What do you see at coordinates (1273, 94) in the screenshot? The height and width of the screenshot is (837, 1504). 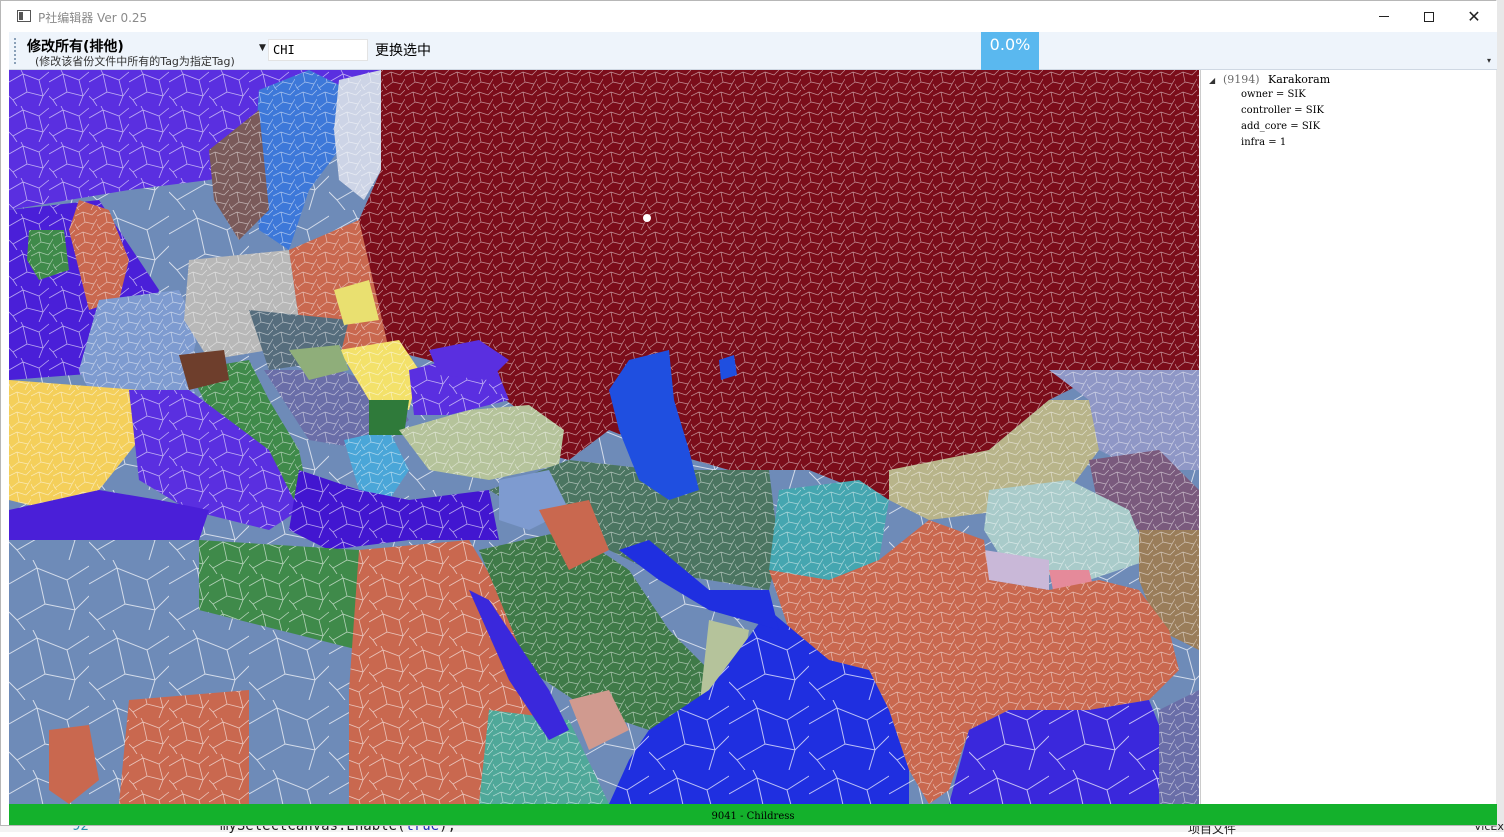 I see `tree-property-item: owner = SIK` at bounding box center [1273, 94].